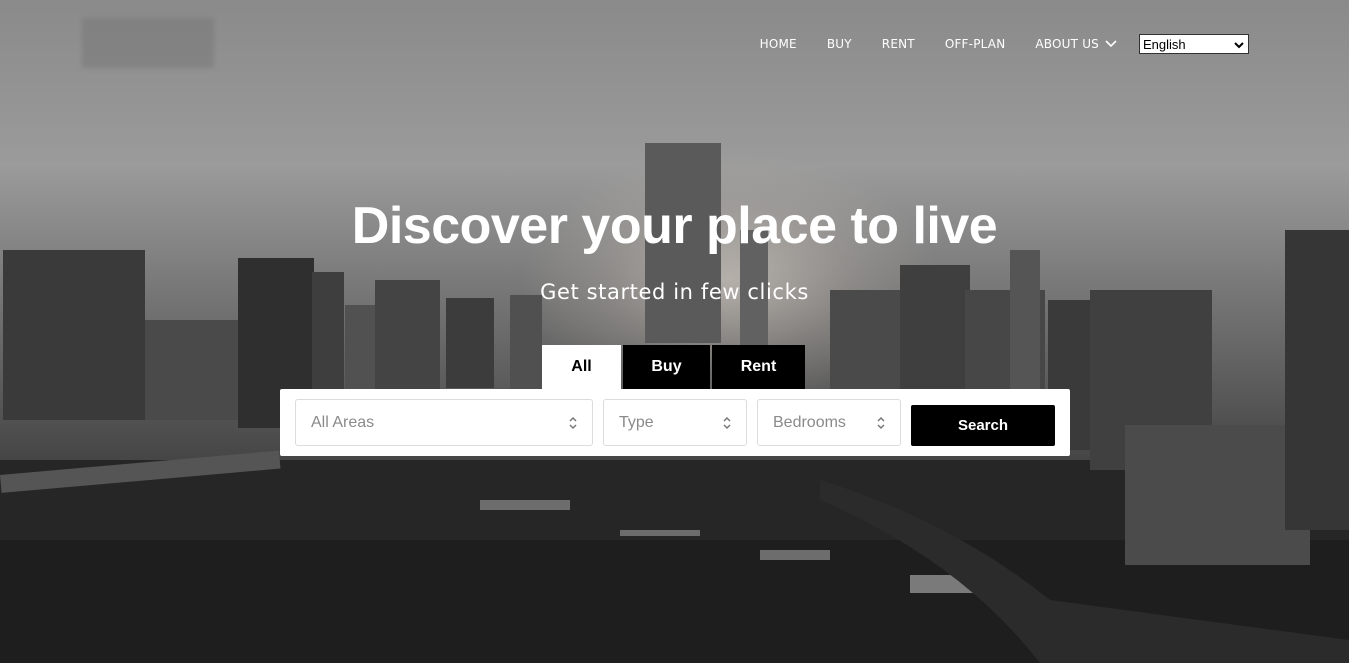 Image resolution: width=1349 pixels, height=663 pixels. What do you see at coordinates (1194, 44) in the screenshot?
I see `language-select: English` at bounding box center [1194, 44].